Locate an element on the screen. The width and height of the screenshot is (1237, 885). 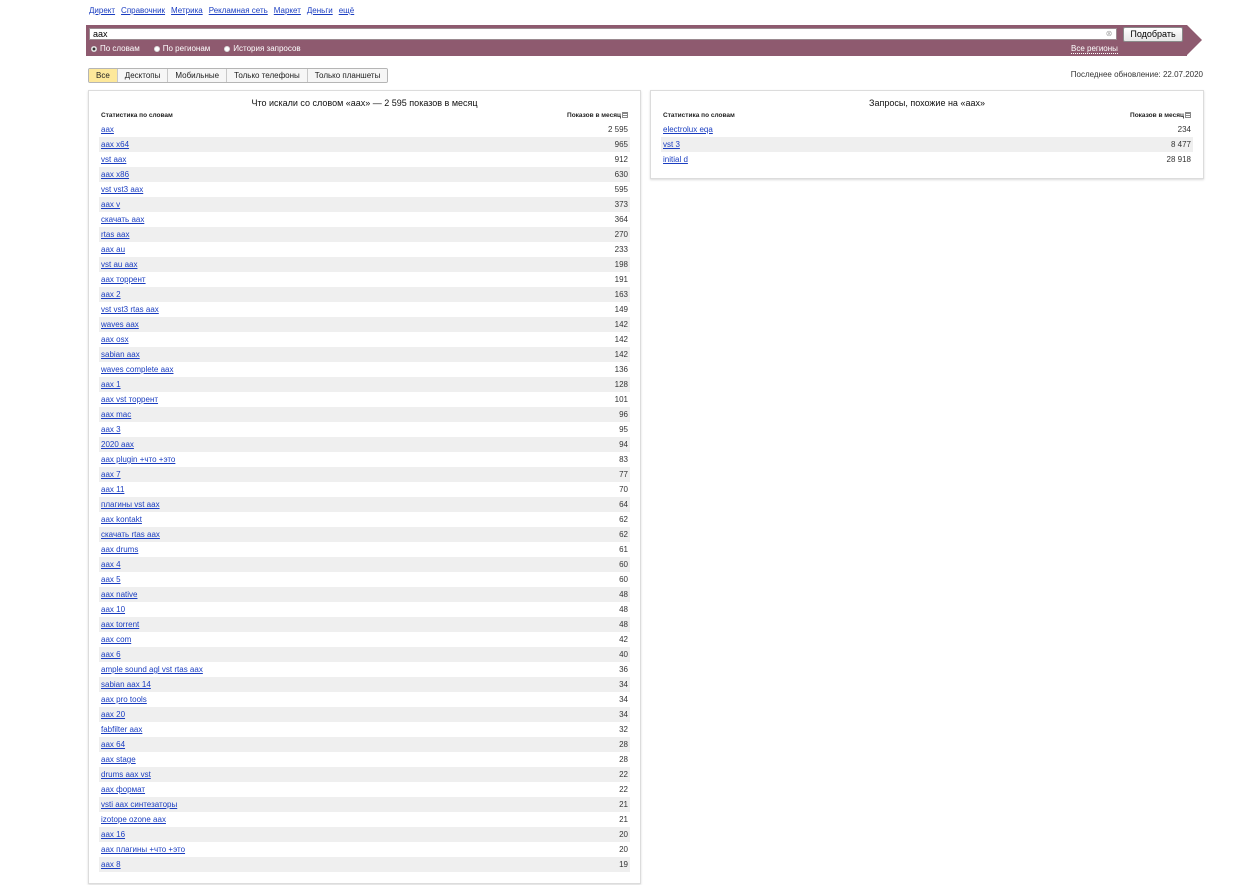
nav-link: Маркет is located at coordinates (287, 10).